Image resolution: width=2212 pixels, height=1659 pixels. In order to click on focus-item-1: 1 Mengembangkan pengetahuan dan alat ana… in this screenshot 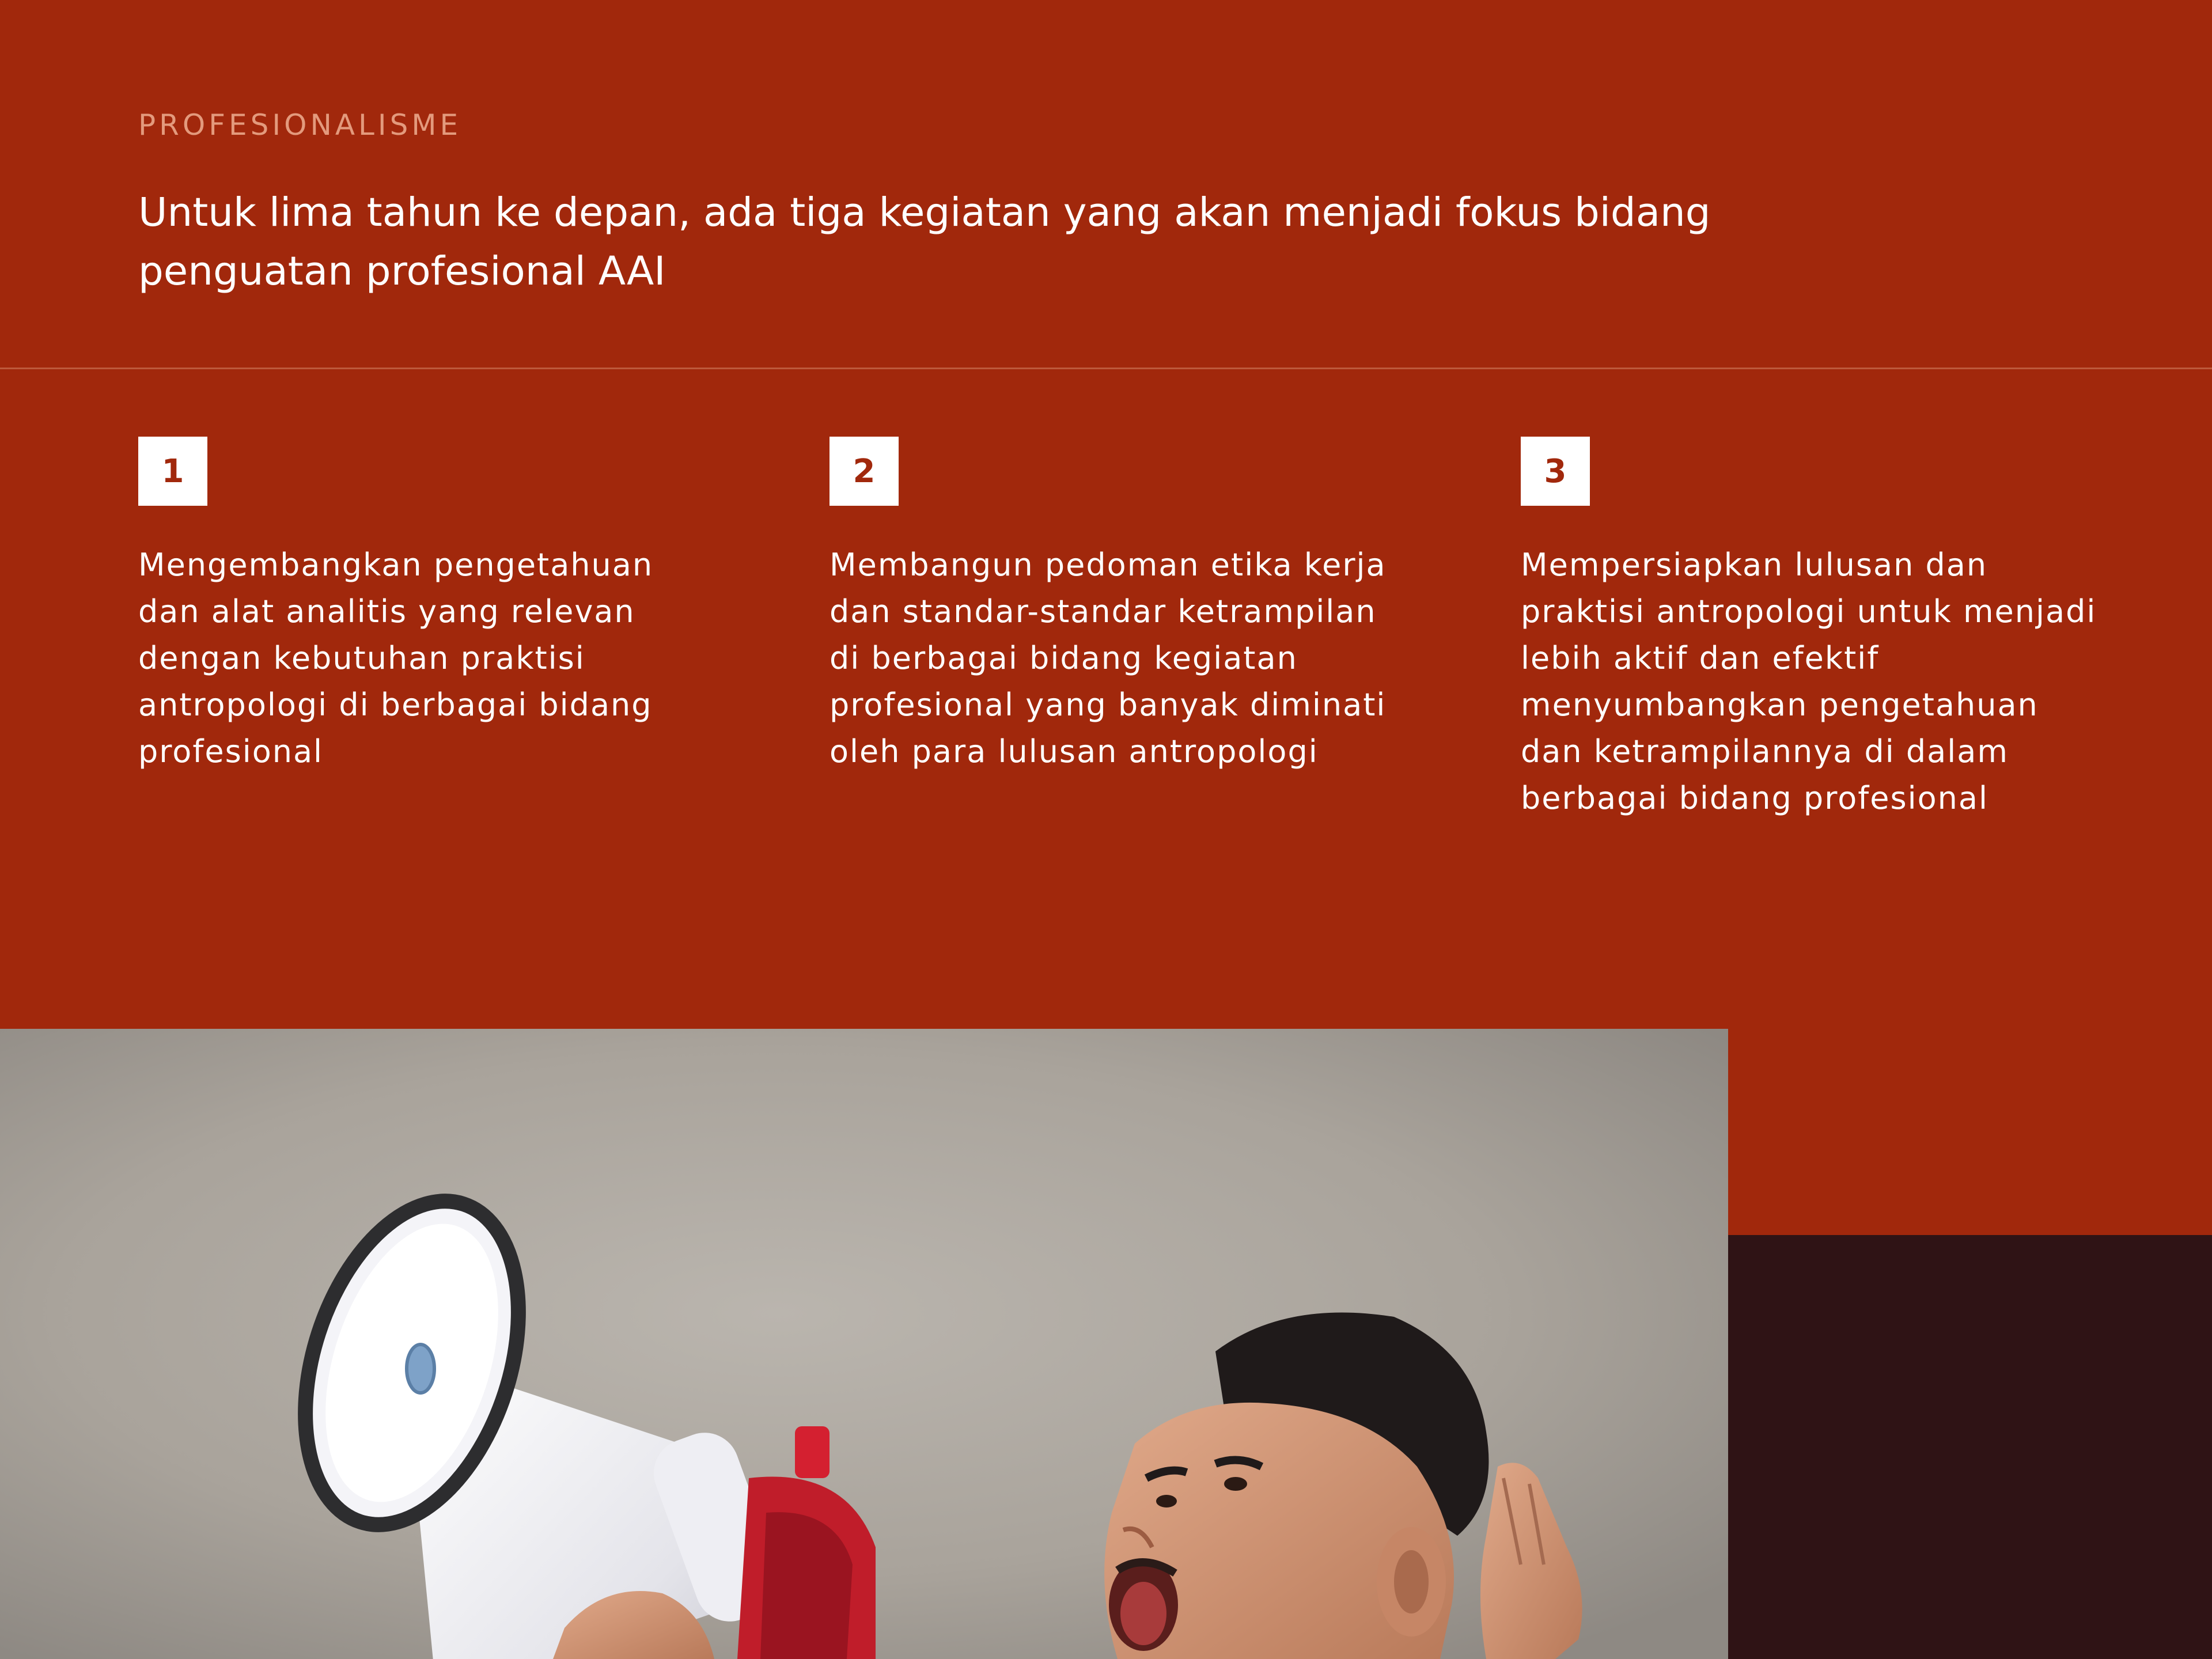, I will do `click(426, 606)`.